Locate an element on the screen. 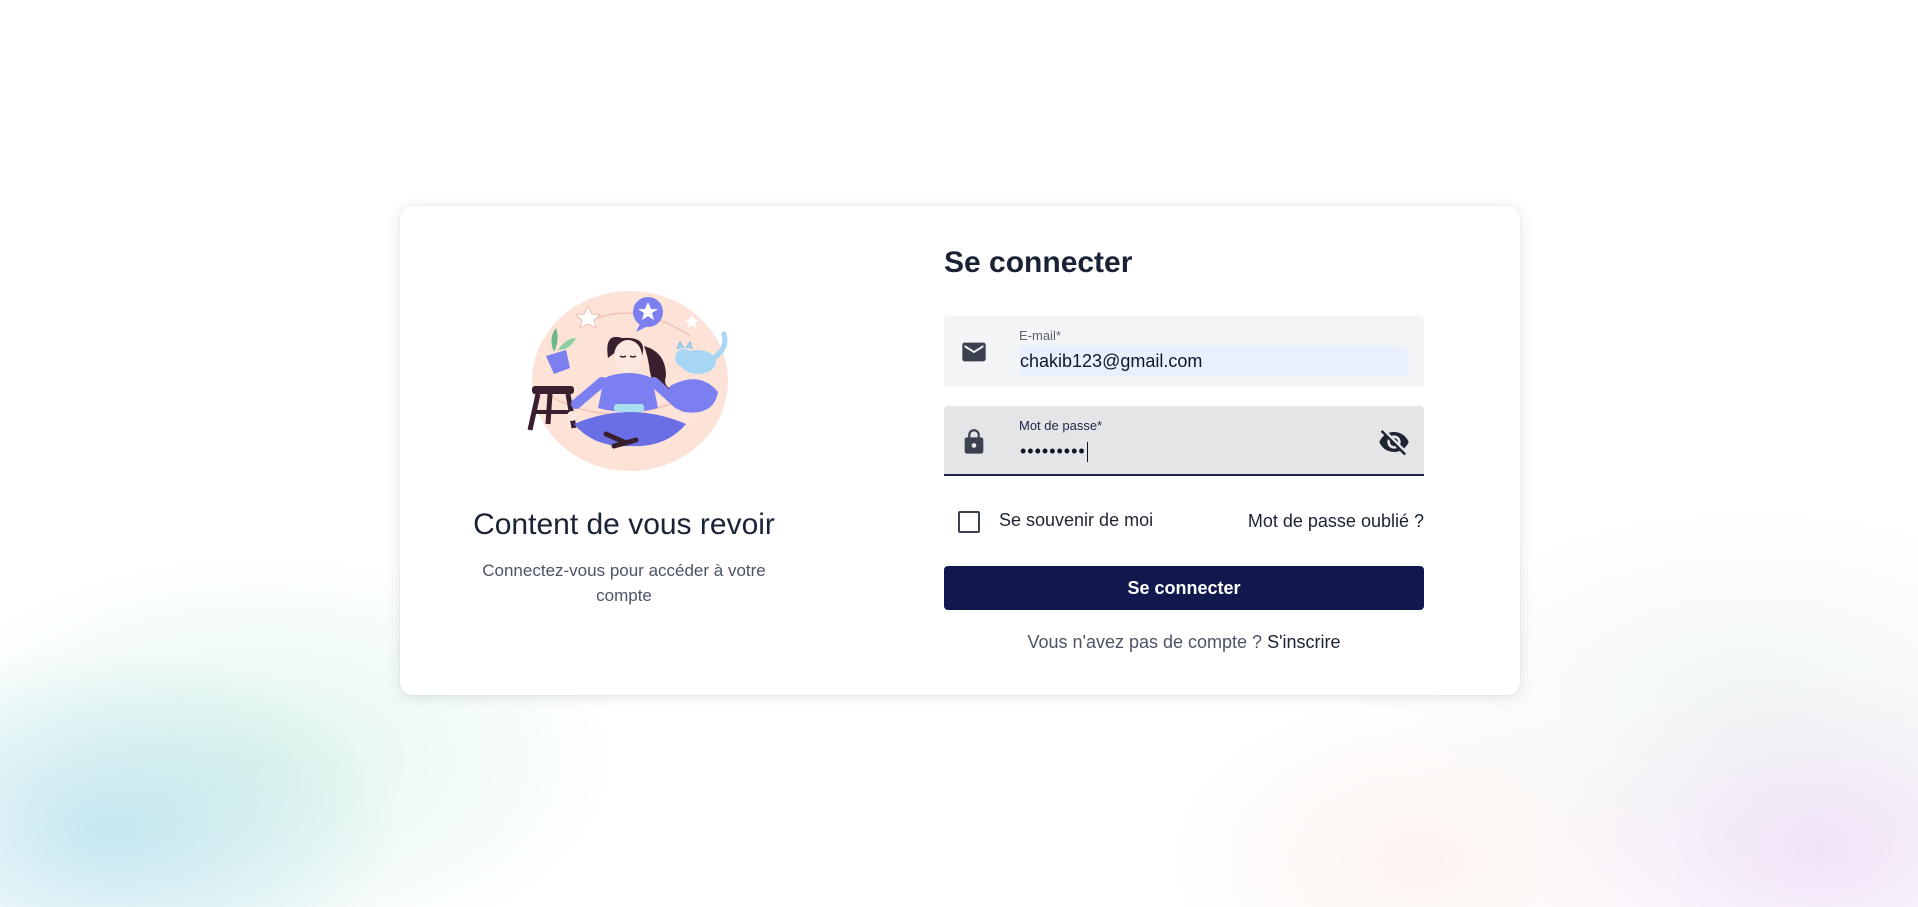 This screenshot has width=1918, height=907. password-value: ••••••••• is located at coordinates (1053, 451).